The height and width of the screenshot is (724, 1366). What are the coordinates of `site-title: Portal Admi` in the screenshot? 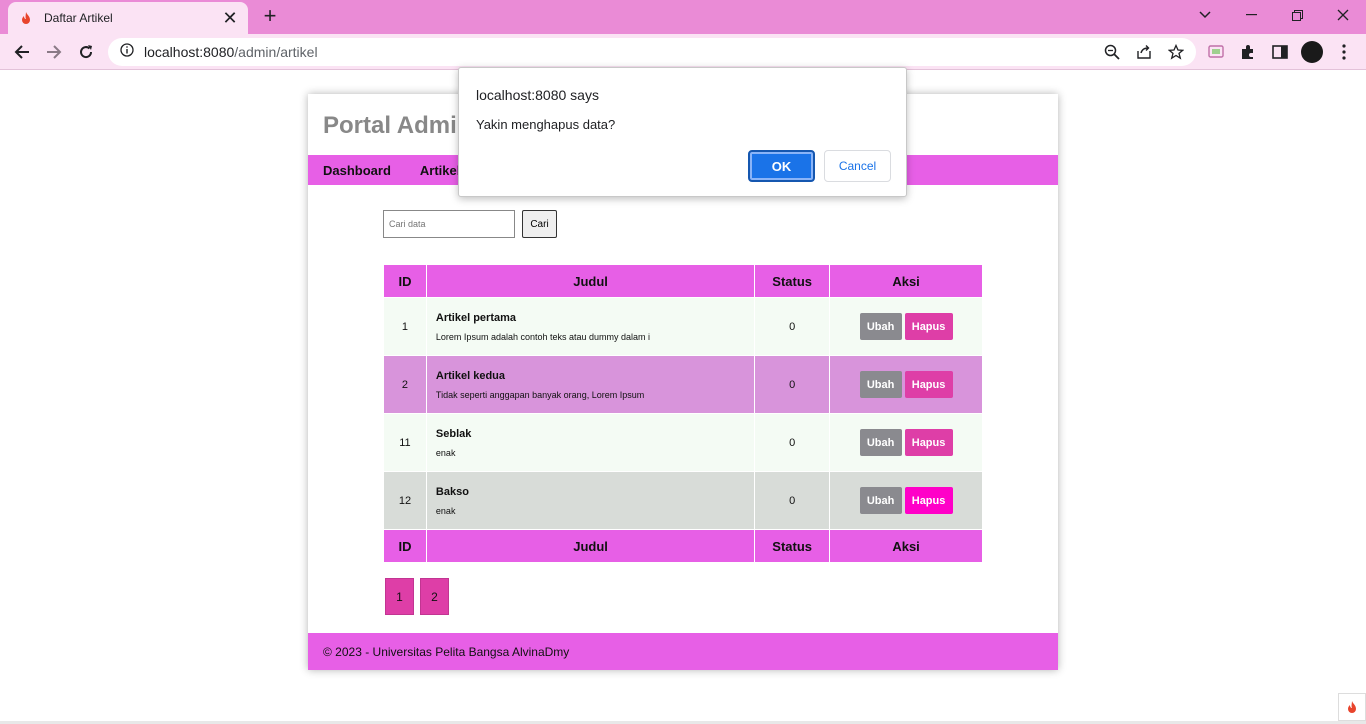 It's located at (390, 125).